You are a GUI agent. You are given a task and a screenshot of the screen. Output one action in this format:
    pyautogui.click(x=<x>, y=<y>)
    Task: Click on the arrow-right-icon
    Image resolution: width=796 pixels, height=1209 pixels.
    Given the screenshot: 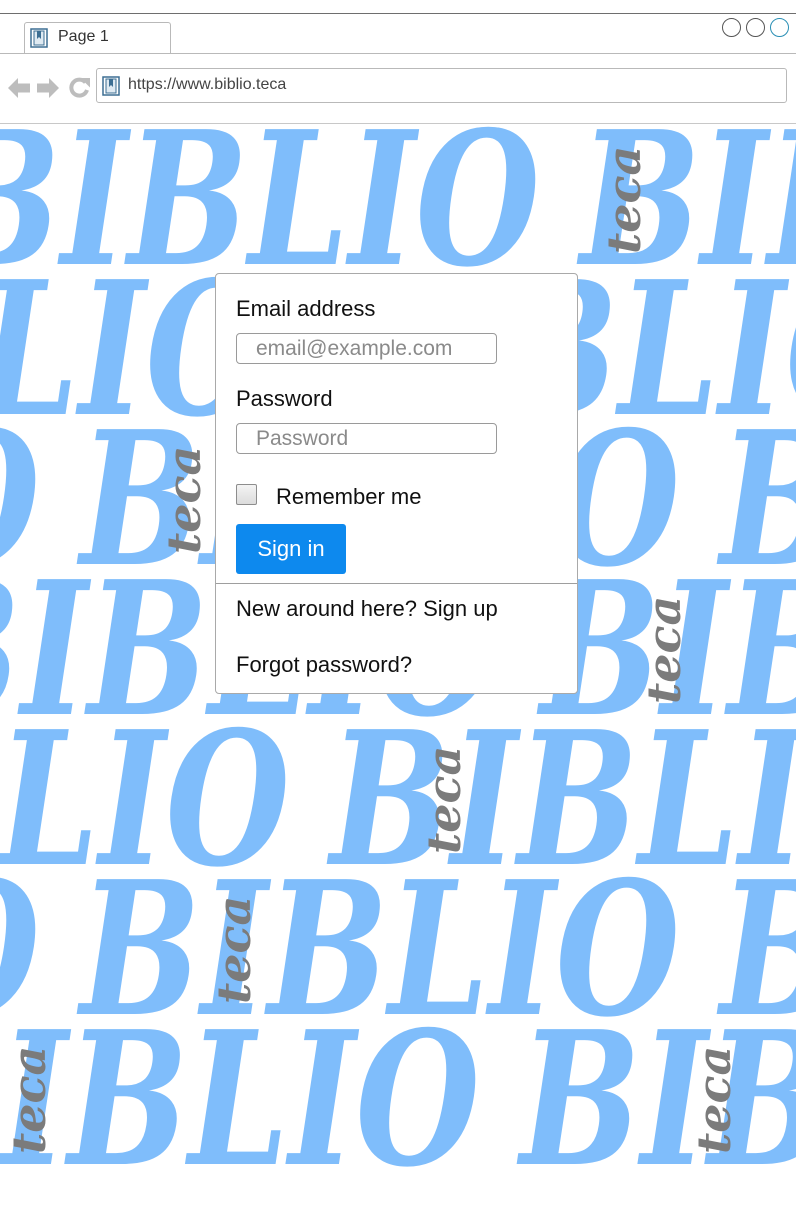 What is the action you would take?
    pyautogui.click(x=48, y=88)
    